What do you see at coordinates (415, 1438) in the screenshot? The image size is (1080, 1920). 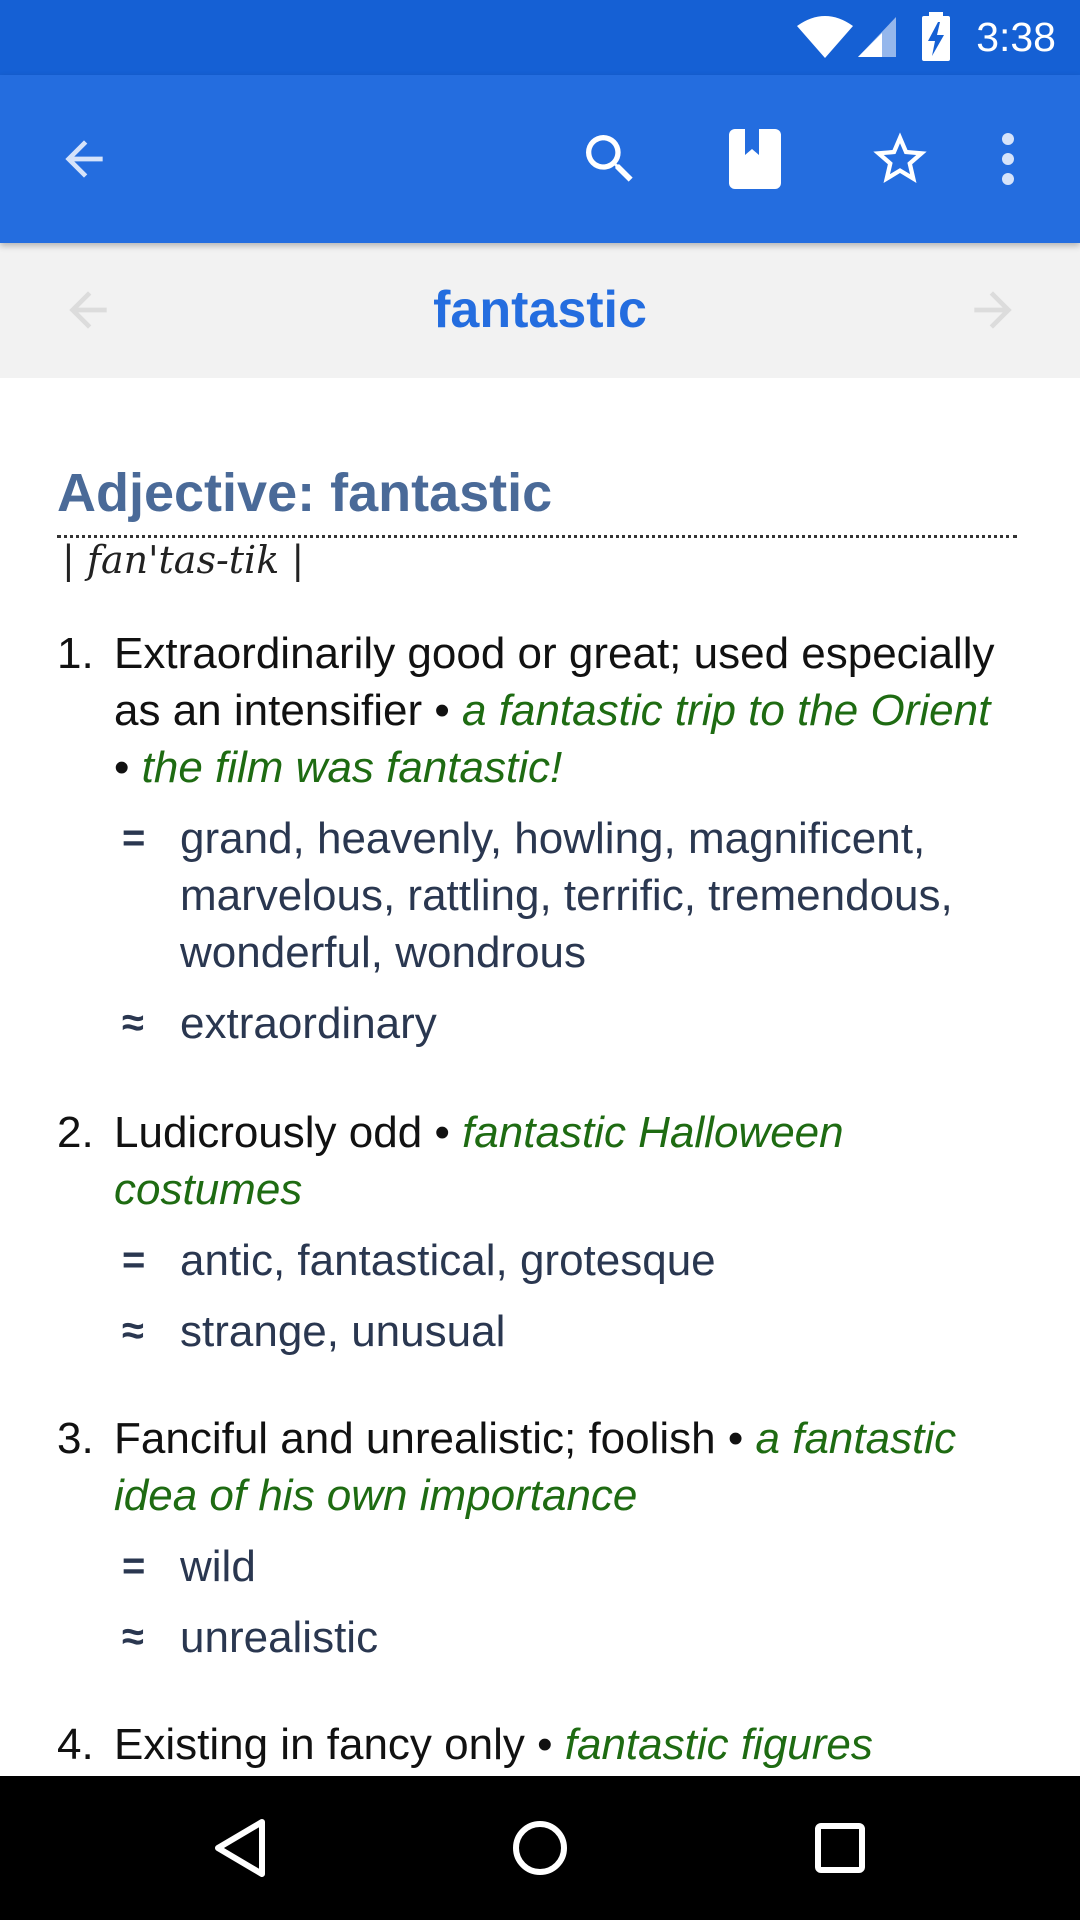 I see `definition-text: Fanciful and unrealistic; foolish` at bounding box center [415, 1438].